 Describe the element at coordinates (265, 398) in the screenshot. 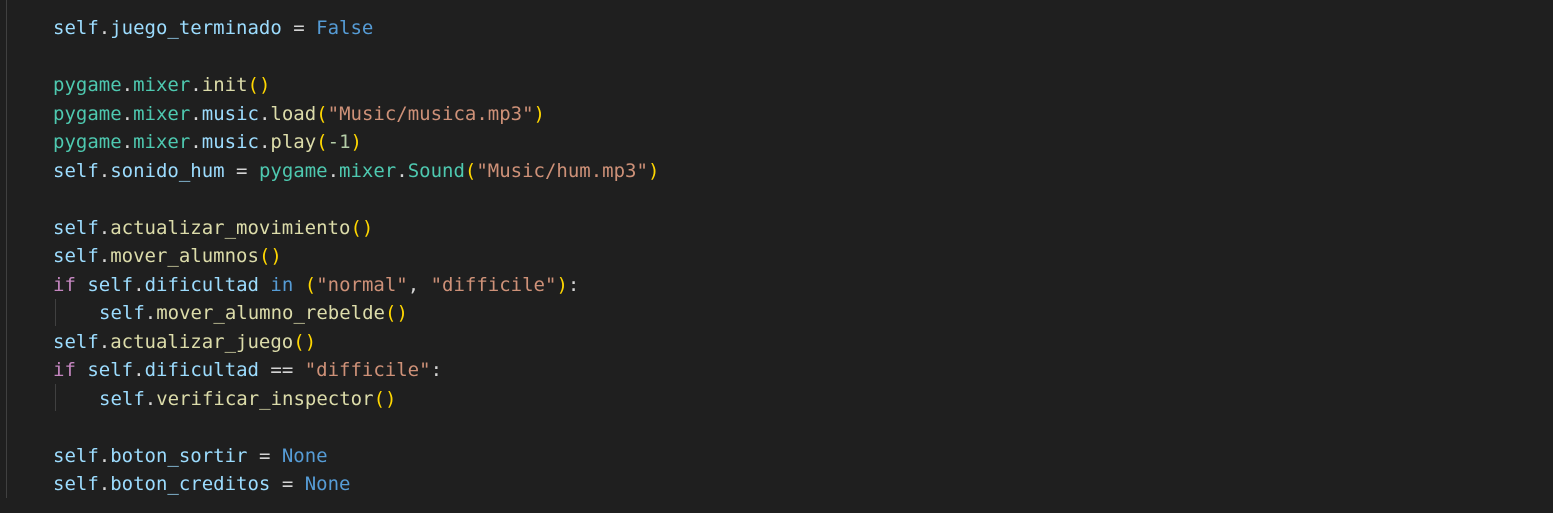

I see `code-token: verificar_inspector` at that location.